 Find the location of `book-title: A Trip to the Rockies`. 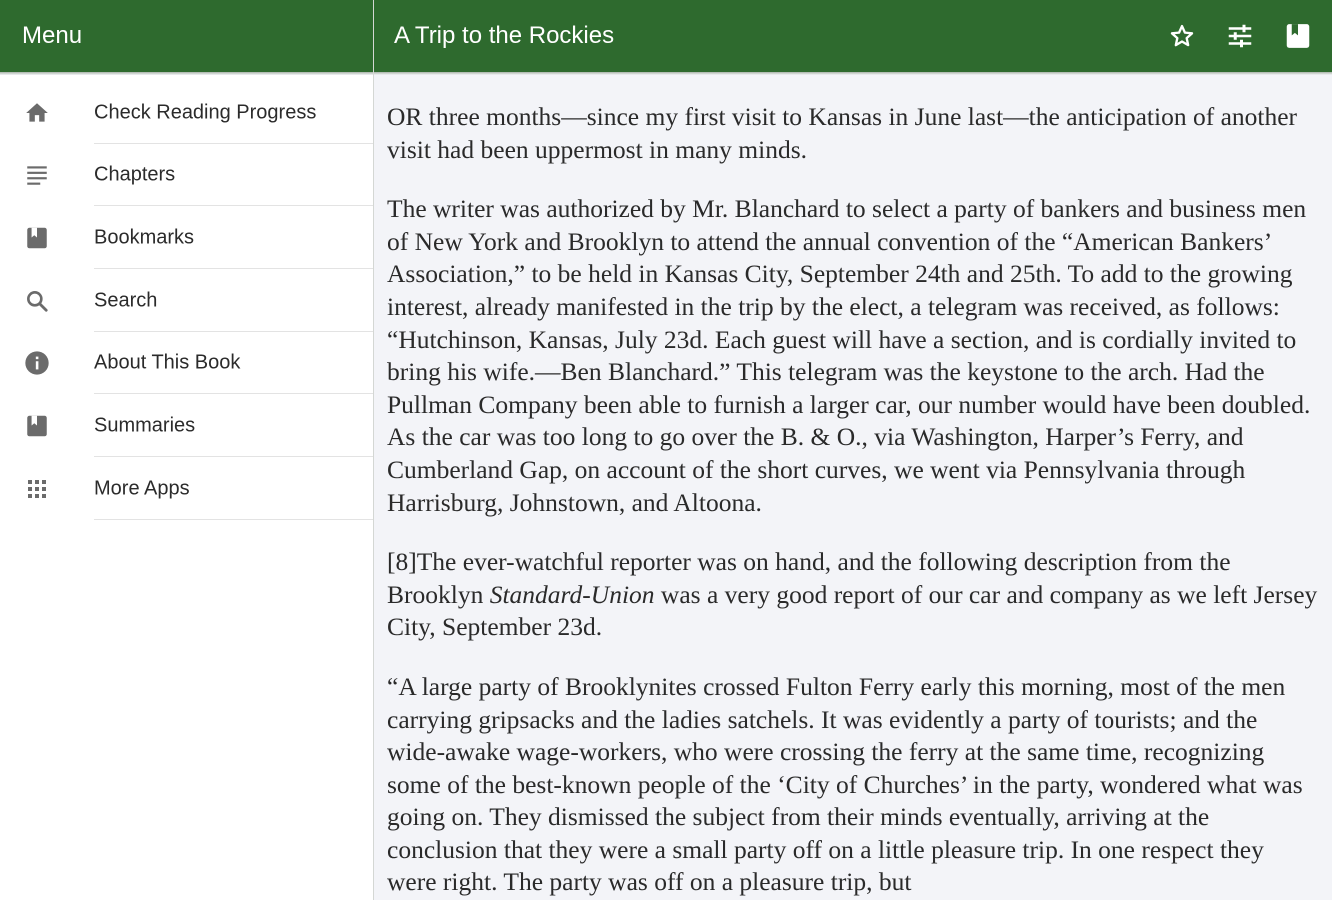

book-title: A Trip to the Rockies is located at coordinates (504, 35).